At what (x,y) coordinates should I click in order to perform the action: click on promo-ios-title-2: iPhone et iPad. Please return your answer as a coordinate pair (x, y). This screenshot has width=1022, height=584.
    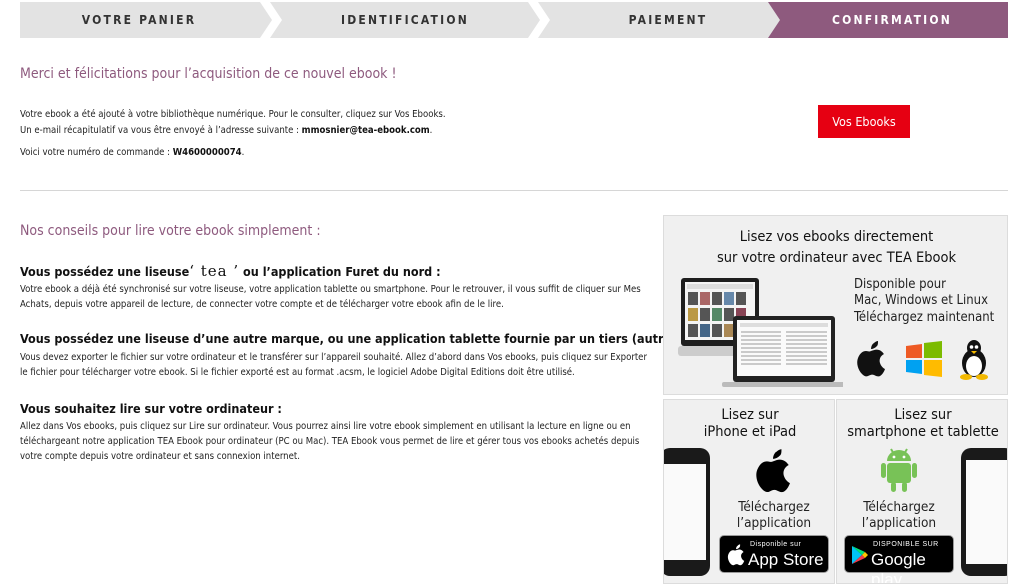
    Looking at the image, I should click on (750, 432).